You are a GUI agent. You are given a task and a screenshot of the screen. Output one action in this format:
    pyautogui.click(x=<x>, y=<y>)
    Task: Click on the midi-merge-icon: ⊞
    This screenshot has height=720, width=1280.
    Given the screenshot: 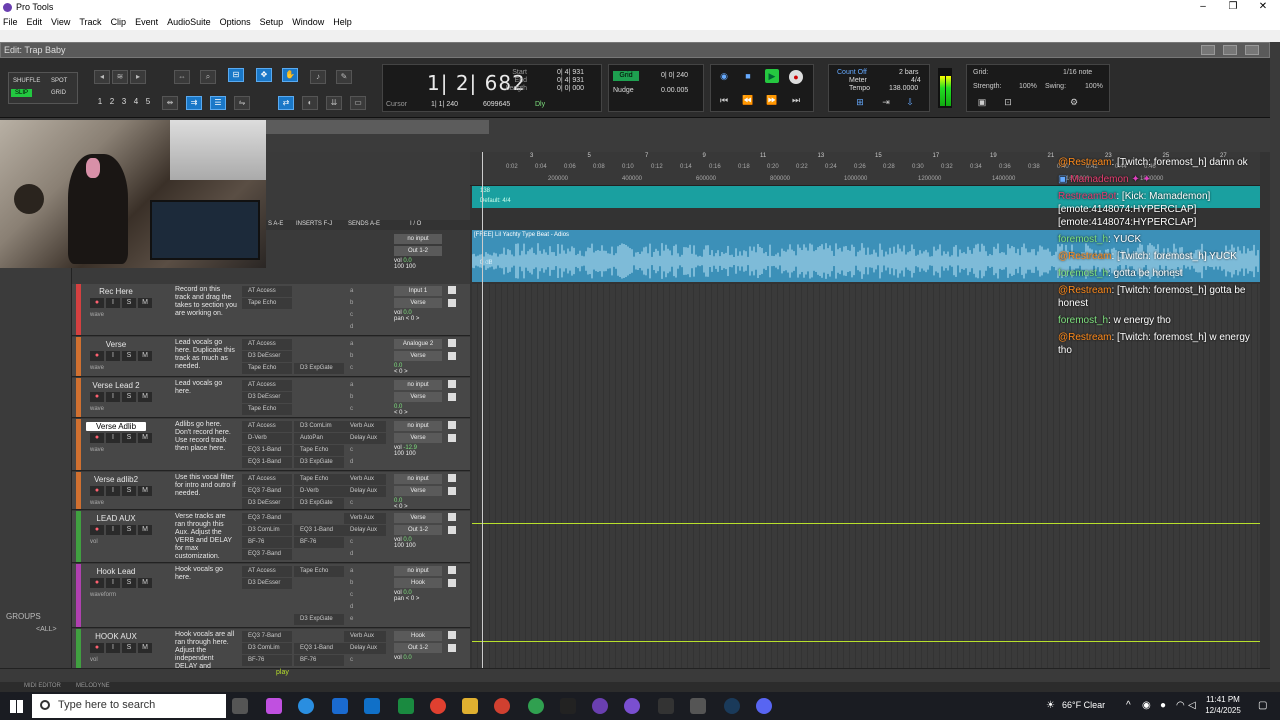 What is the action you would take?
    pyautogui.click(x=860, y=102)
    